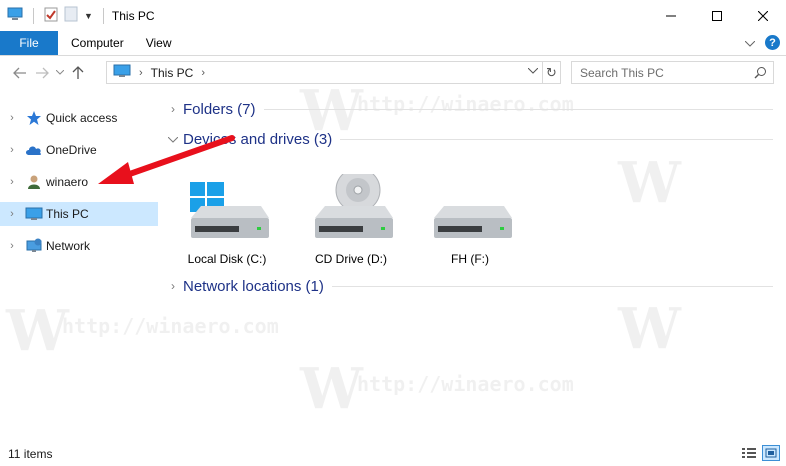 This screenshot has height=466, width=786. I want to click on nav-item-label: Quick access, so click(82, 118).